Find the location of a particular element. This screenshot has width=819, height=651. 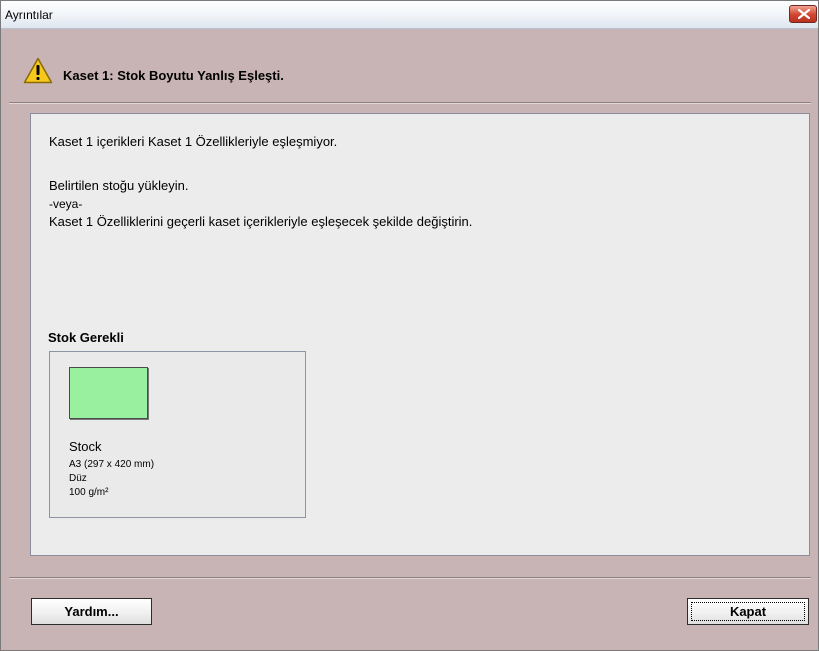

close-icon is located at coordinates (804, 14).